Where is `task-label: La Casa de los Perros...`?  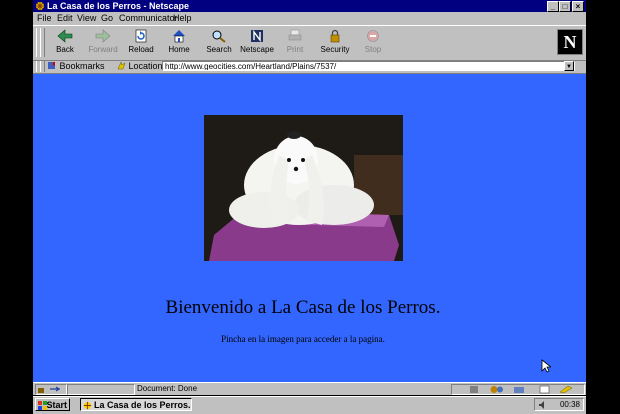 task-label: La Casa de los Perros... is located at coordinates (143, 405).